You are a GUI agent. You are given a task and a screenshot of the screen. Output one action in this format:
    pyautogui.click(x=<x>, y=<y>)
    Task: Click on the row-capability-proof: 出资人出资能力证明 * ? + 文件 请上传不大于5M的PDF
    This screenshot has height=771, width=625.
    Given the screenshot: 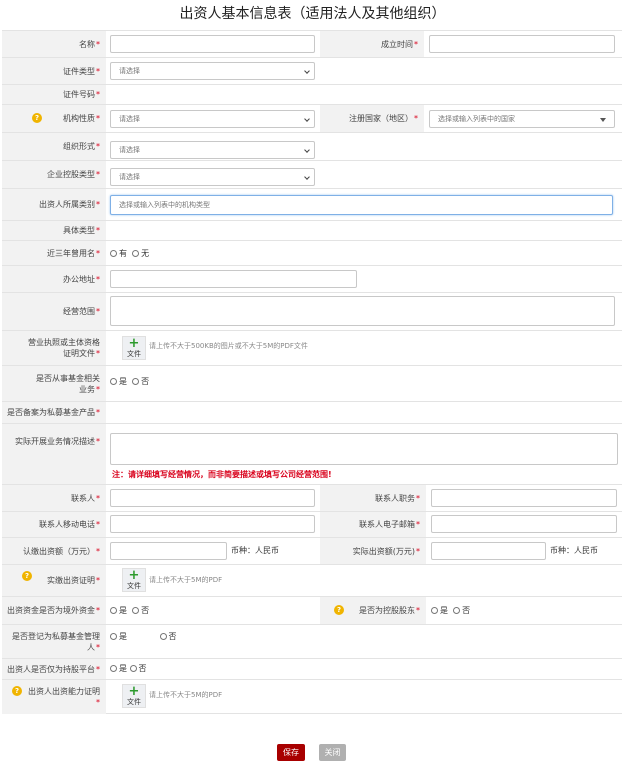 What is the action you would take?
    pyautogui.click(x=312, y=696)
    